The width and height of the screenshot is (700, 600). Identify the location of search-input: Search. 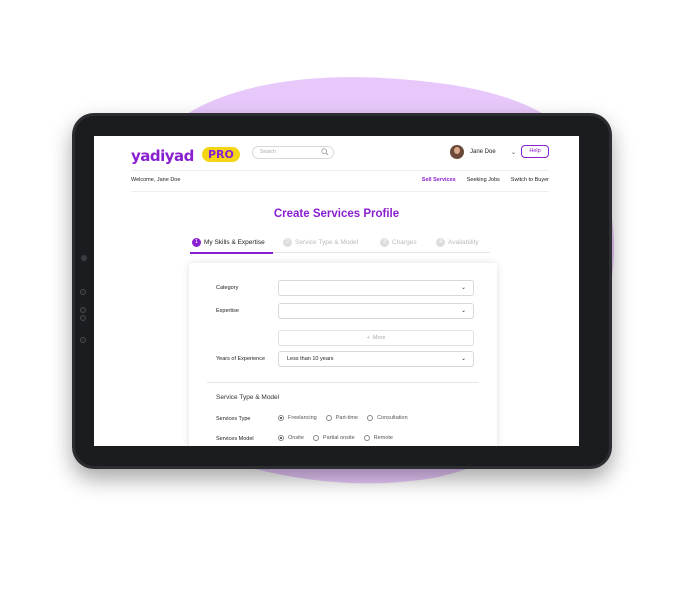
(293, 152).